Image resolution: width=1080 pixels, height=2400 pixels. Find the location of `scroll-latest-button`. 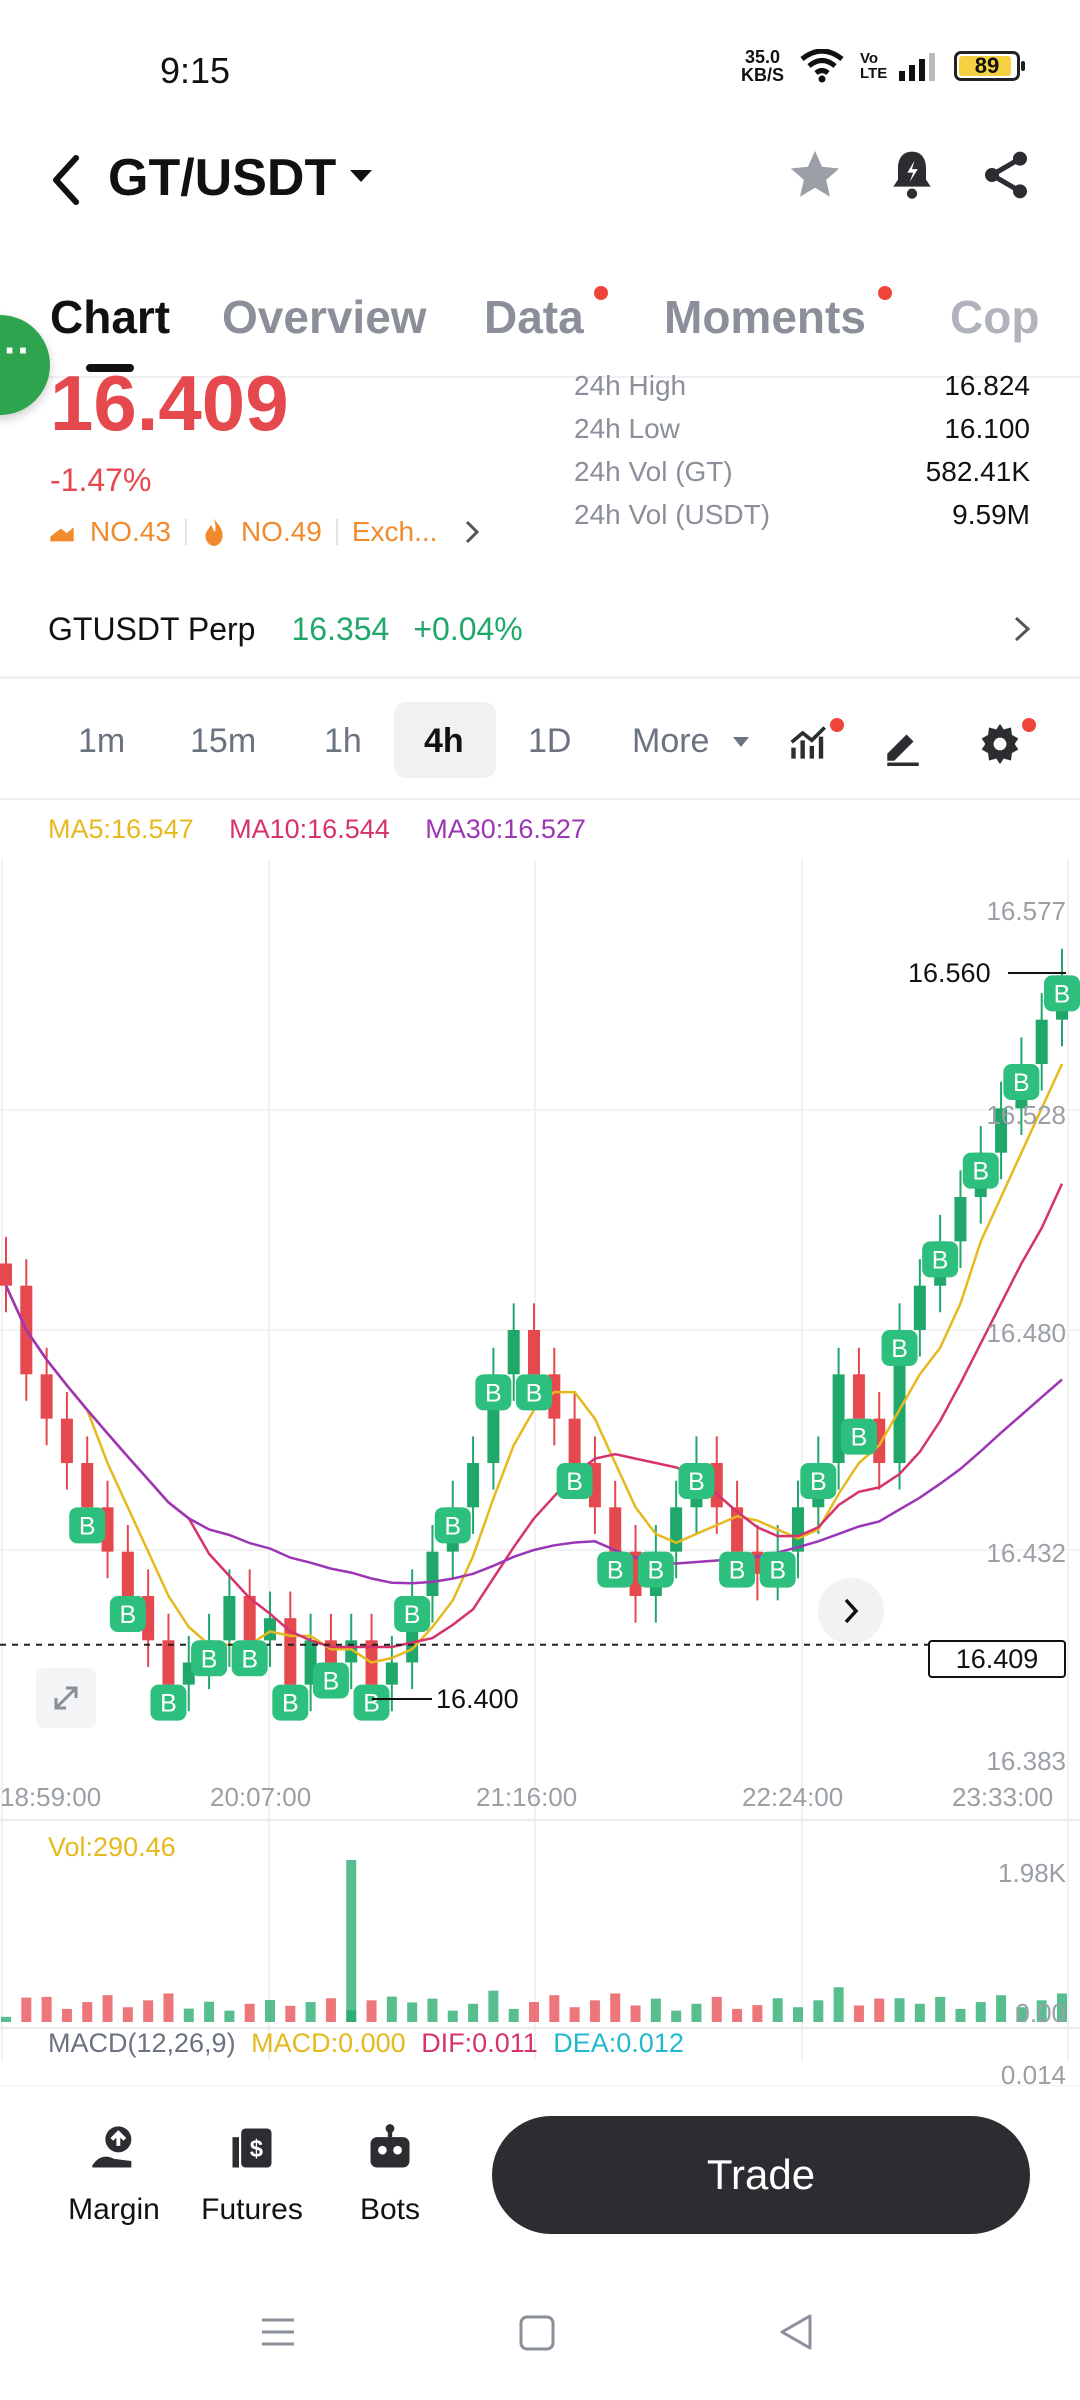

scroll-latest-button is located at coordinates (851, 1611).